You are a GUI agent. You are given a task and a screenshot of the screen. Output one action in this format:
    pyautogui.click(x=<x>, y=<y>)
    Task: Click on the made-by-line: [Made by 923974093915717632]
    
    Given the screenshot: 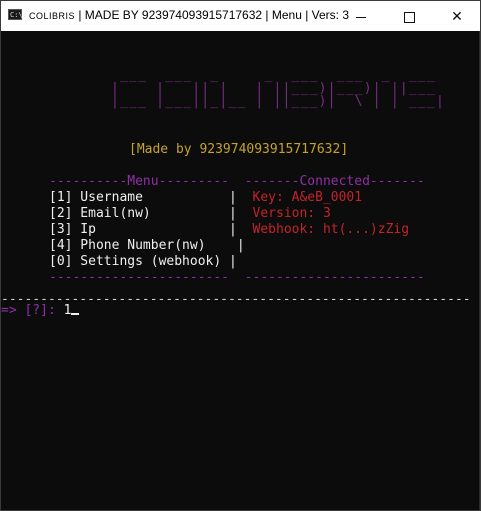 What is the action you would take?
    pyautogui.click(x=239, y=149)
    